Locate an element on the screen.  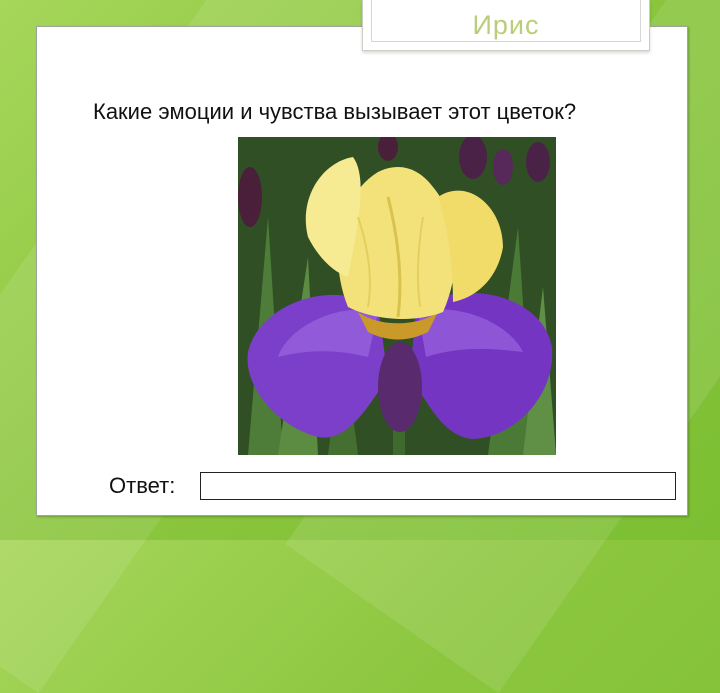
title-tab: Ирис is located at coordinates (506, 25).